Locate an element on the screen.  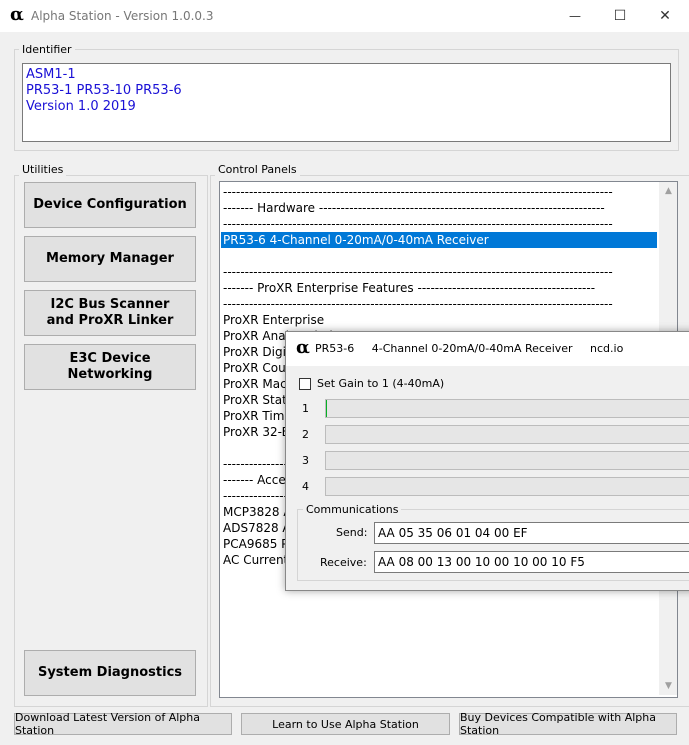
identifier-line: ASM1-1 is located at coordinates (51, 74).